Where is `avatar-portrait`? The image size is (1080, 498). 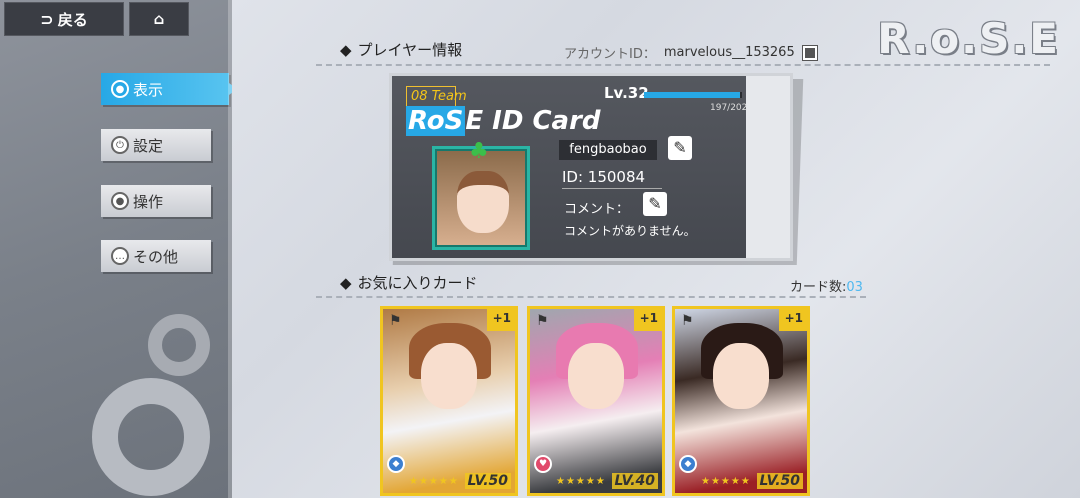 avatar-portrait is located at coordinates (483, 202).